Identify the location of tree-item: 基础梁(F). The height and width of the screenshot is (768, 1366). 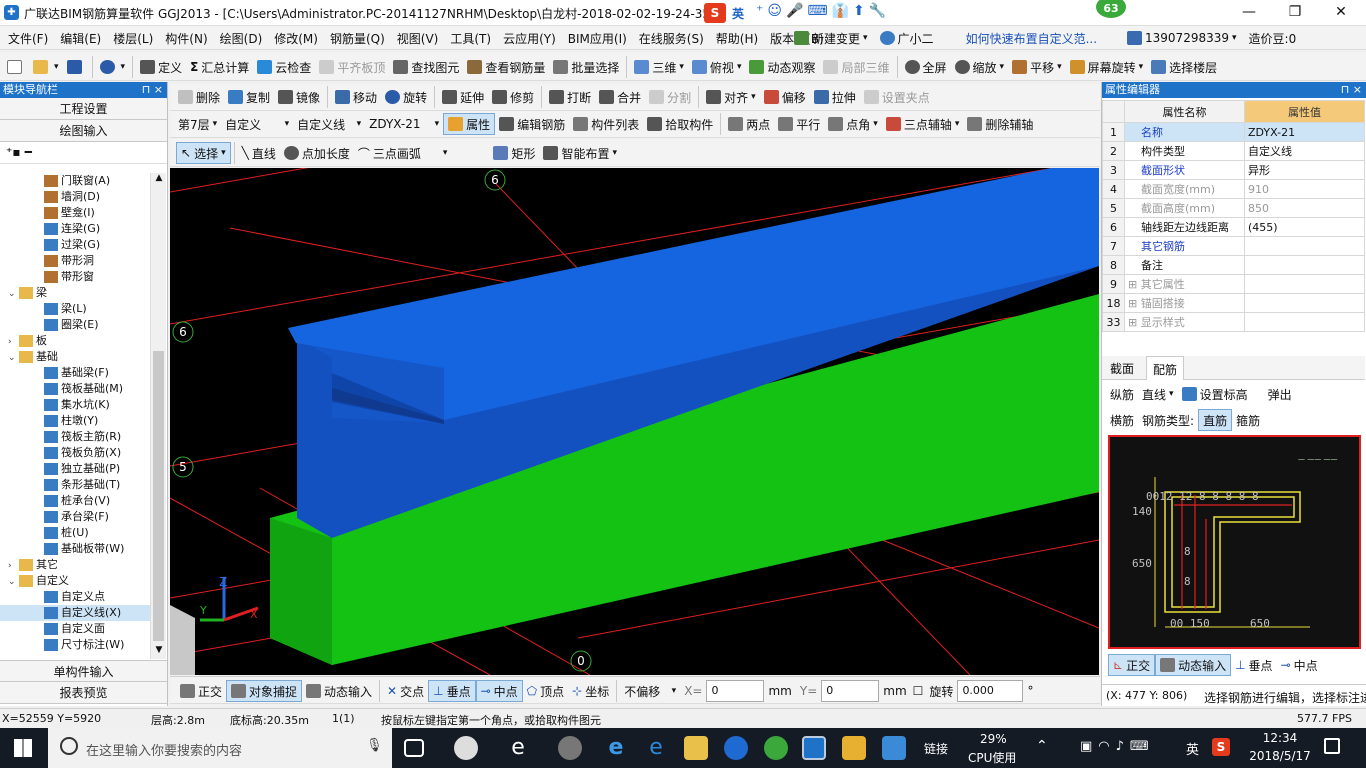
(75, 373).